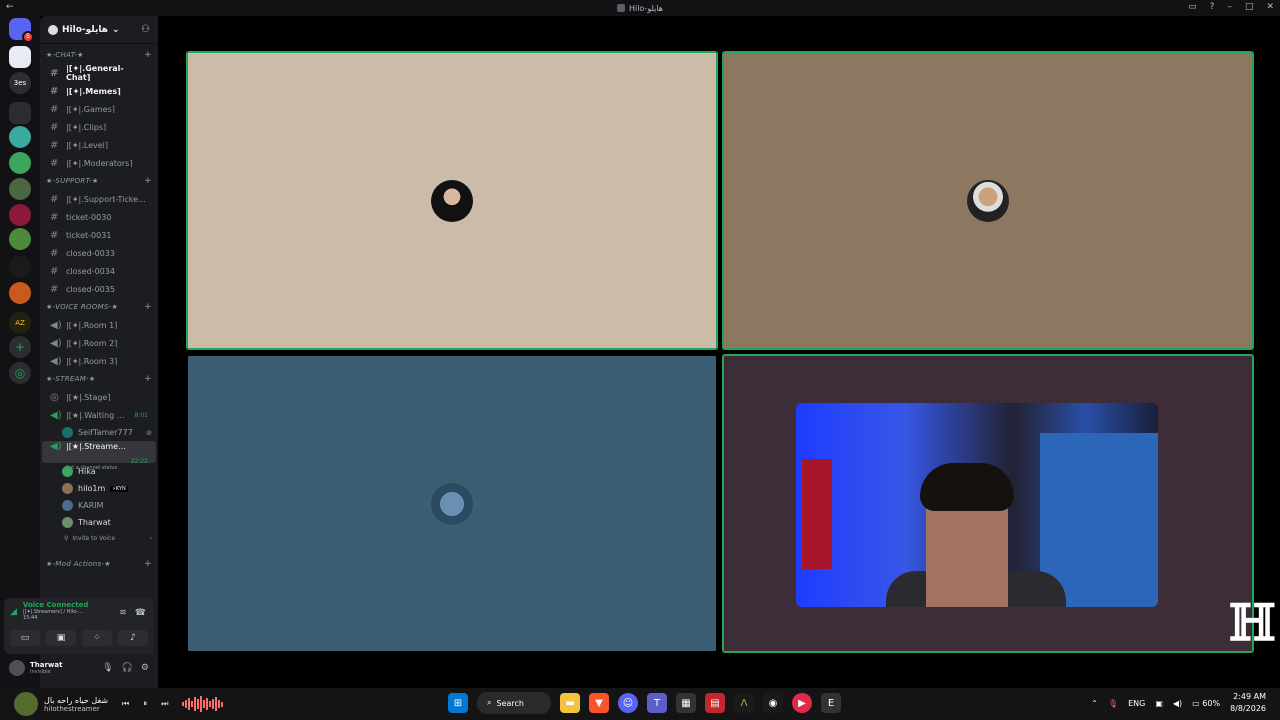 The width and height of the screenshot is (1280, 720). Describe the element at coordinates (164, 704) in the screenshot. I see `next-track-icon: ⏭` at that location.